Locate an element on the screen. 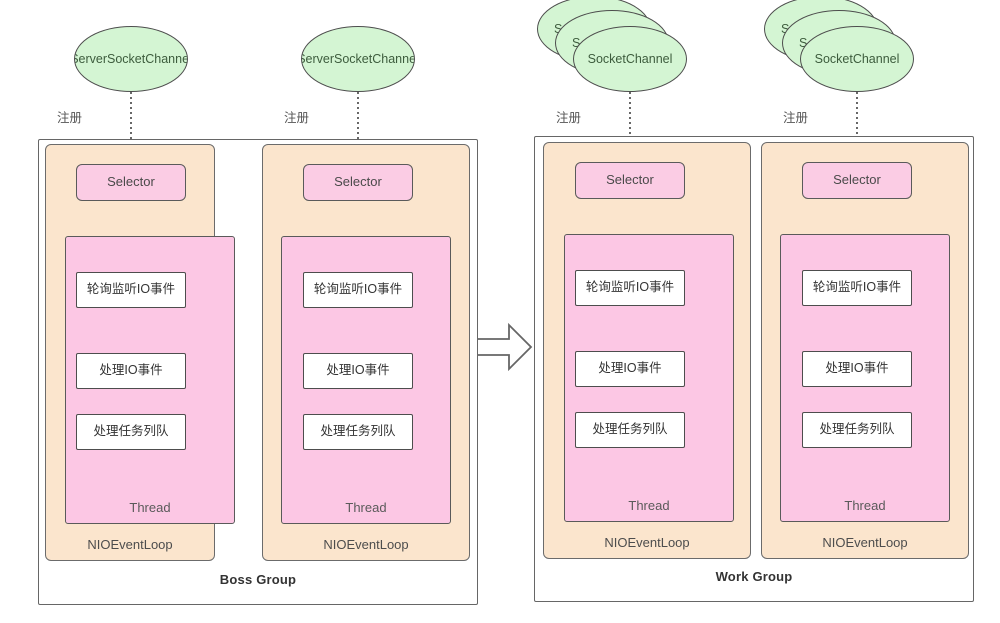  step-box-handle-io-1: 处理IO事件 is located at coordinates (131, 371).